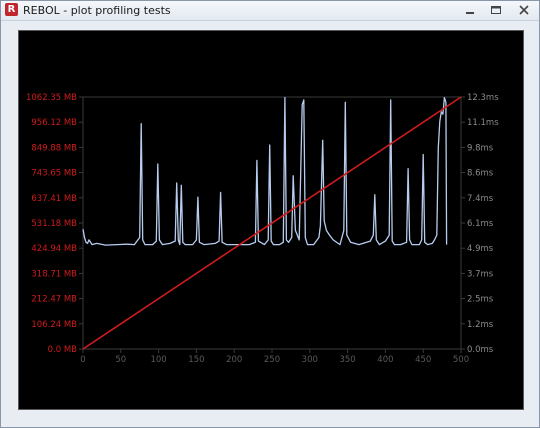  What do you see at coordinates (310, 360) in the screenshot?
I see `x-tick-label: 300` at bounding box center [310, 360].